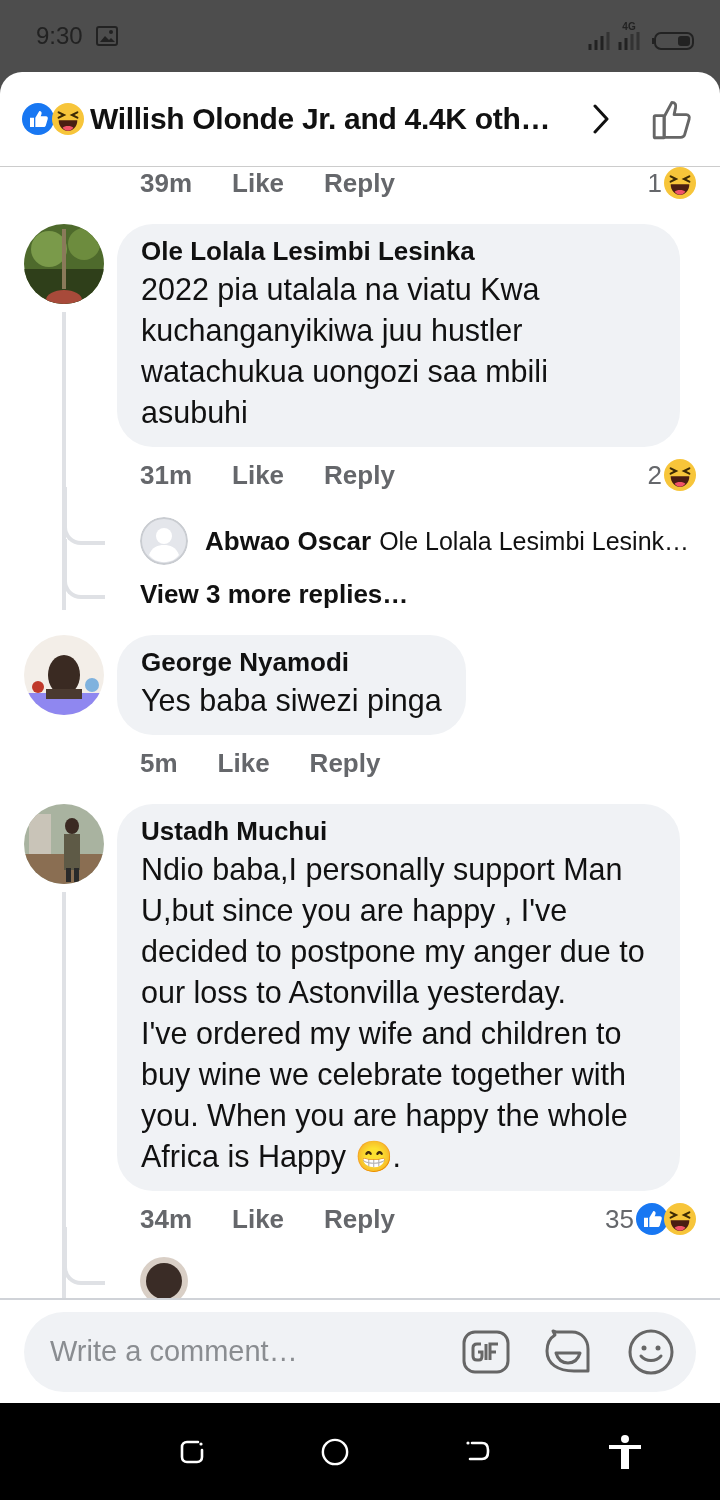 The height and width of the screenshot is (1500, 720). Describe the element at coordinates (166, 1219) in the screenshot. I see `comment-time: 34m` at that location.